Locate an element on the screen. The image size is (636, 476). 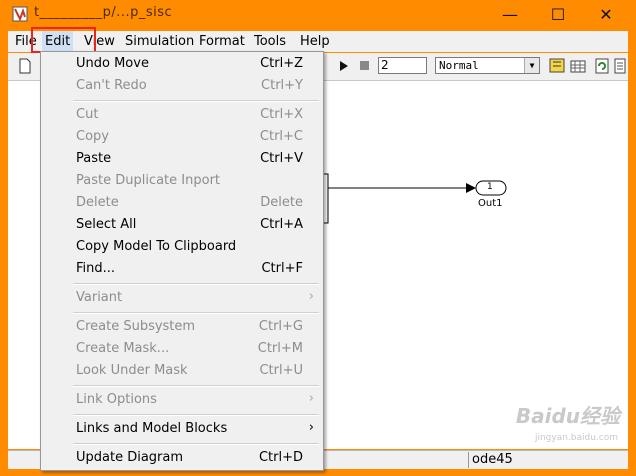
menu-simulation: Simulation is located at coordinates (159, 41).